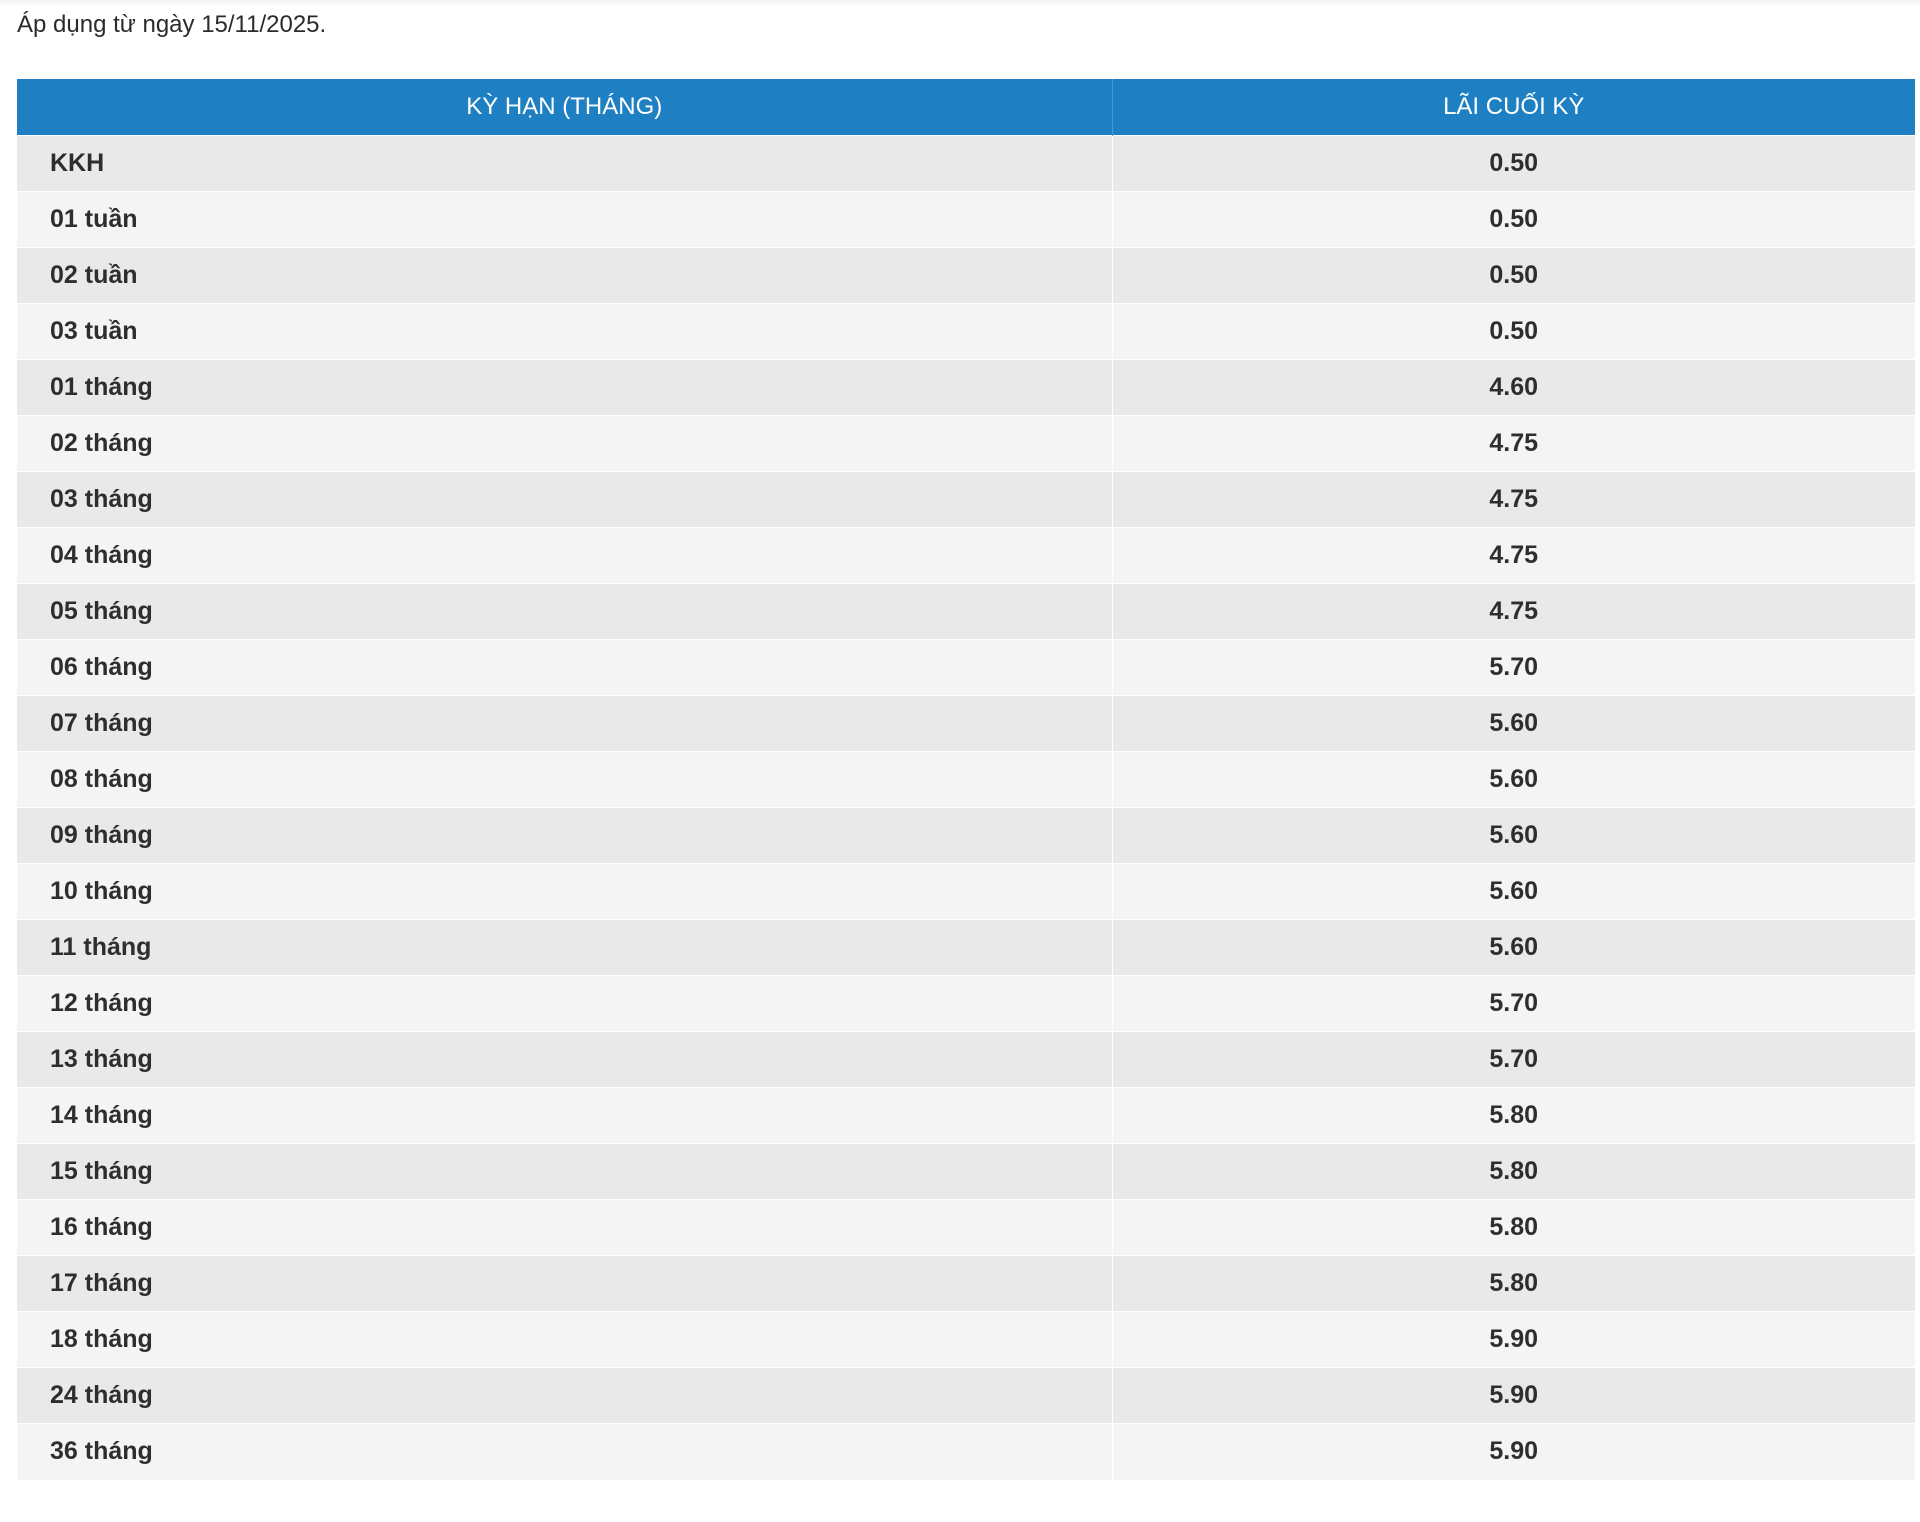 The height and width of the screenshot is (1522, 1920). What do you see at coordinates (172, 24) in the screenshot?
I see `effective-date-note: Áp dụng từ ngày 15/11/2025.` at bounding box center [172, 24].